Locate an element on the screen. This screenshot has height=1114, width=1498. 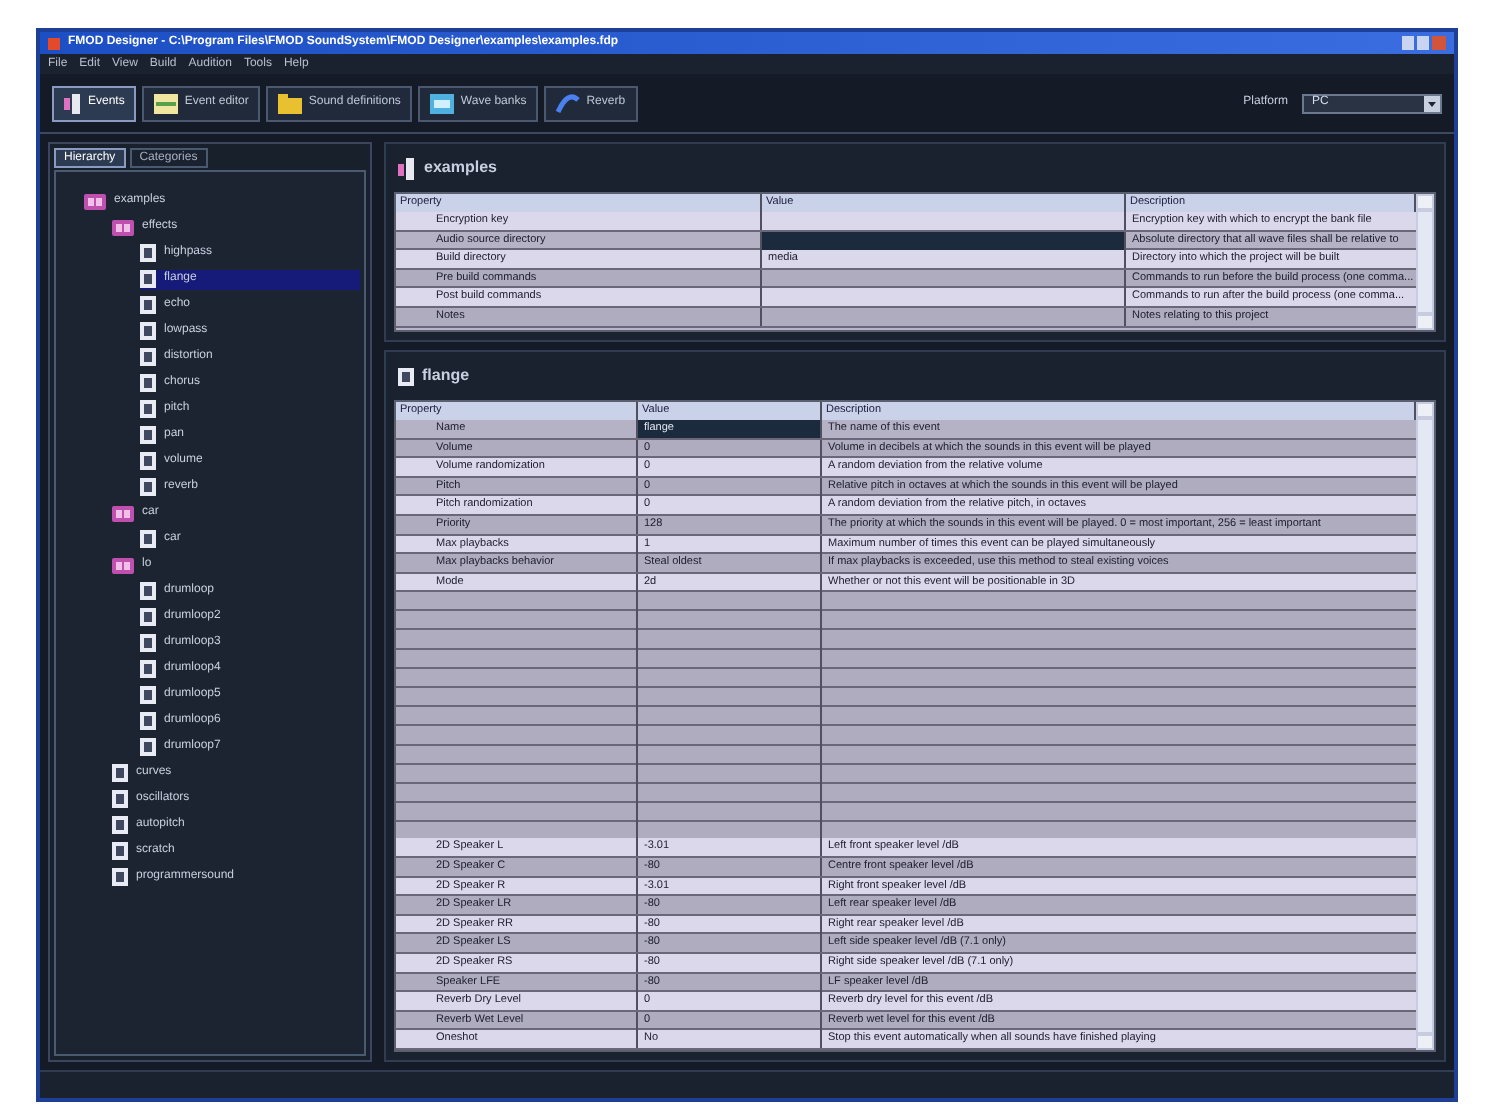
editor-icon is located at coordinates (166, 103).